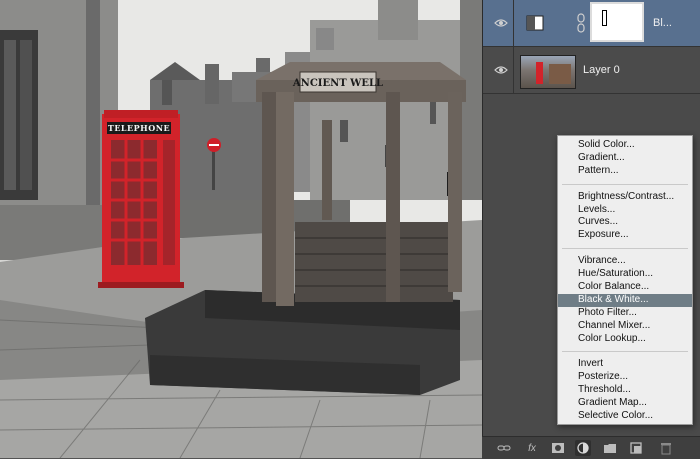 This screenshot has width=700, height=459. Describe the element at coordinates (666, 448) in the screenshot. I see `trash-icon` at that location.